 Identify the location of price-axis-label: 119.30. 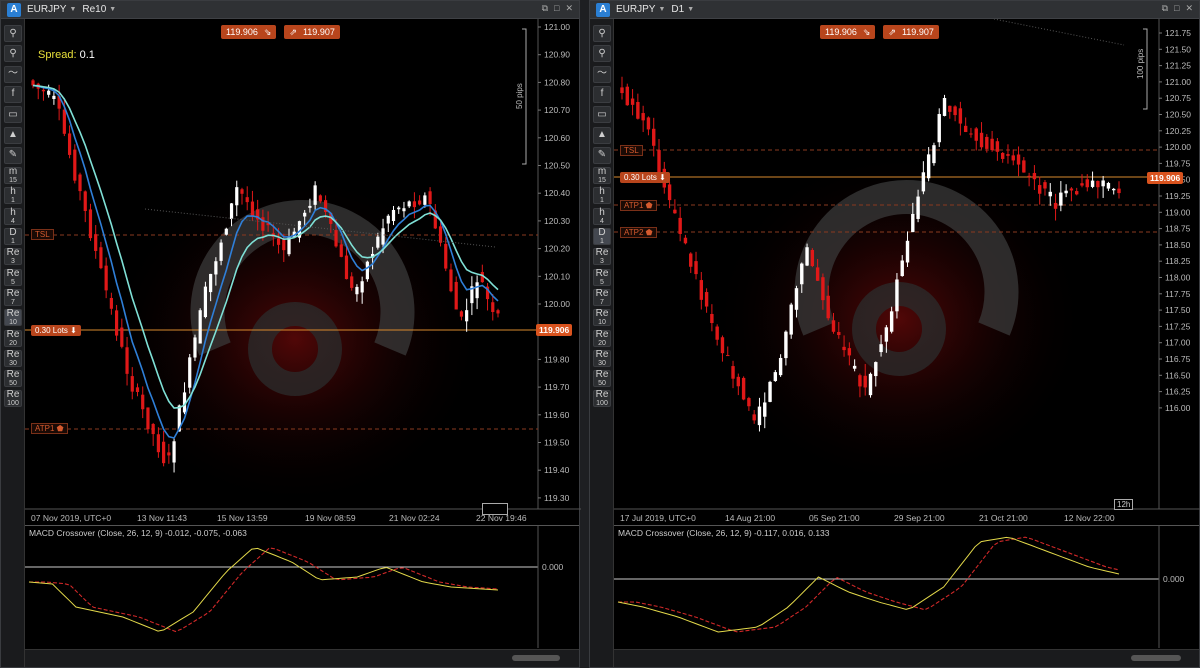
(557, 498).